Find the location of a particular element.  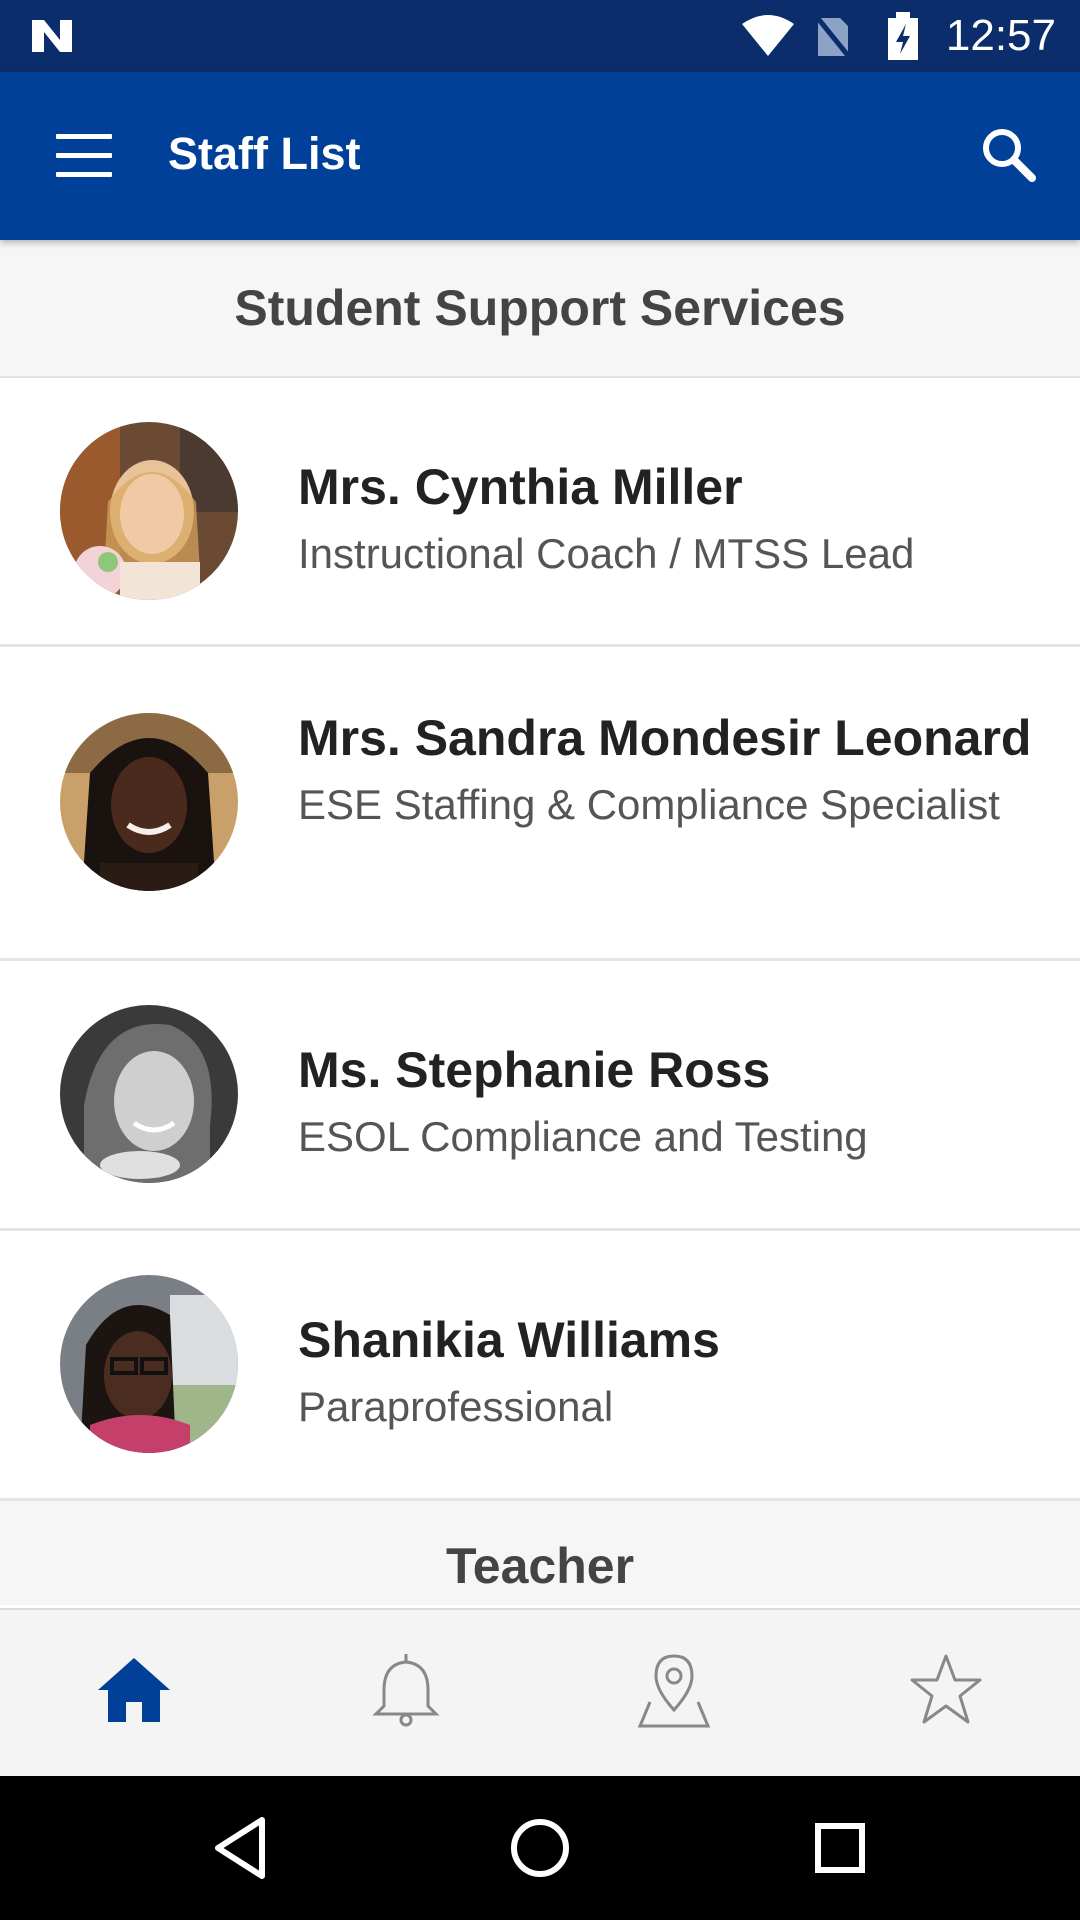

nav-notifications is located at coordinates (406, 1690).